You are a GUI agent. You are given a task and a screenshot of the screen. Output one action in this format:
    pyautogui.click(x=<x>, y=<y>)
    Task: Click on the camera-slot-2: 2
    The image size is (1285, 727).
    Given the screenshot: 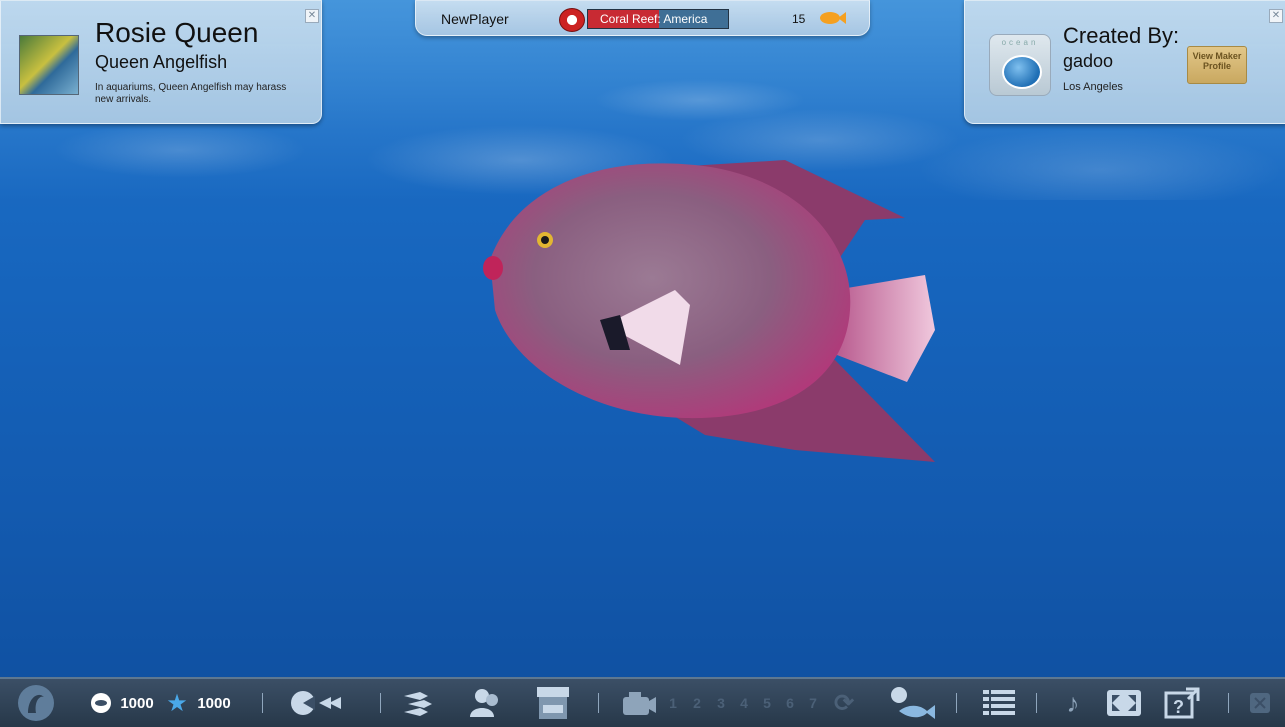 What is the action you would take?
    pyautogui.click(x=697, y=703)
    